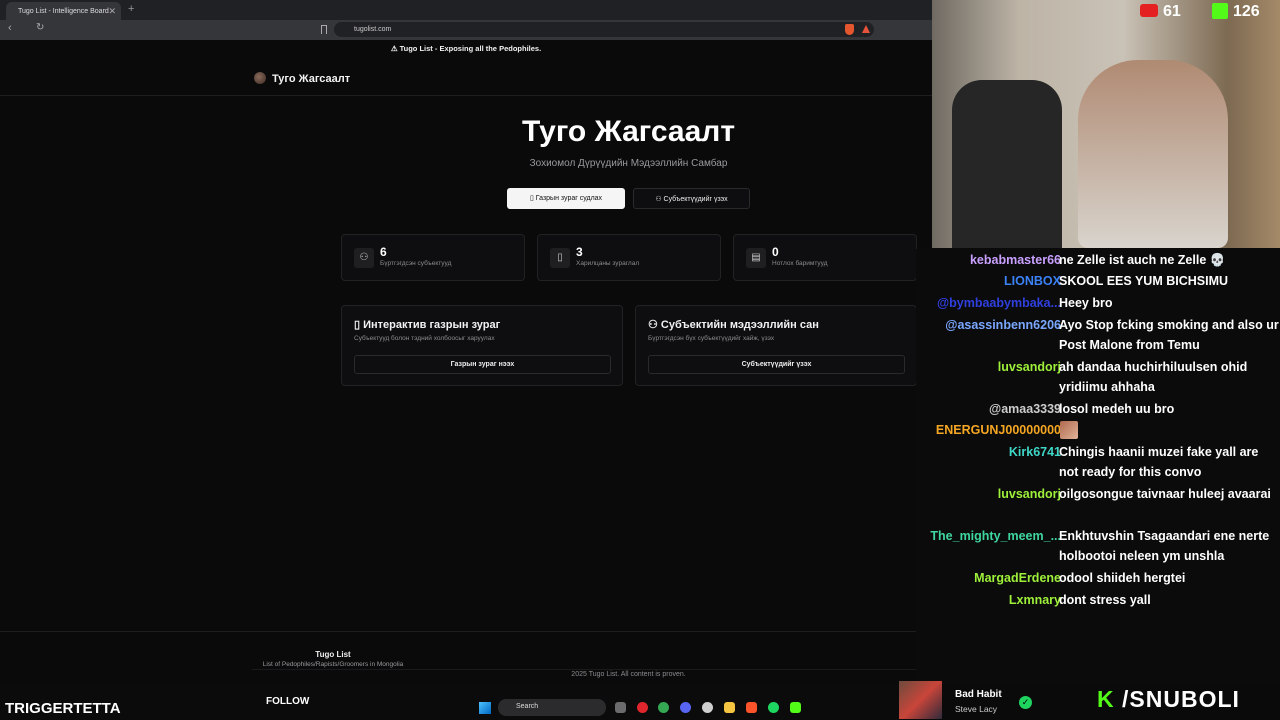  What do you see at coordinates (776, 364) in the screenshot?
I see `view-subjects-card-button: Субъектүүдийг үзэх` at bounding box center [776, 364].